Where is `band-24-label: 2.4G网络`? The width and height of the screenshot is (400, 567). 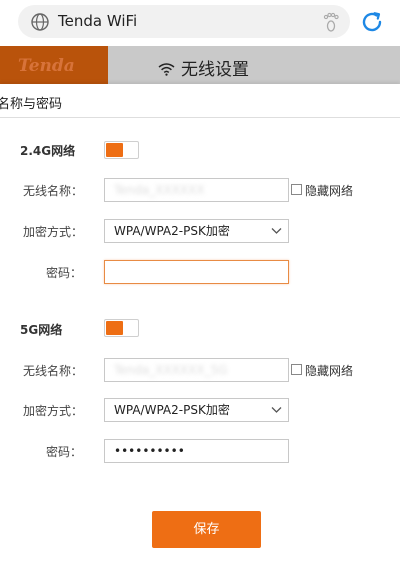
band-24-label: 2.4G网络 is located at coordinates (48, 151).